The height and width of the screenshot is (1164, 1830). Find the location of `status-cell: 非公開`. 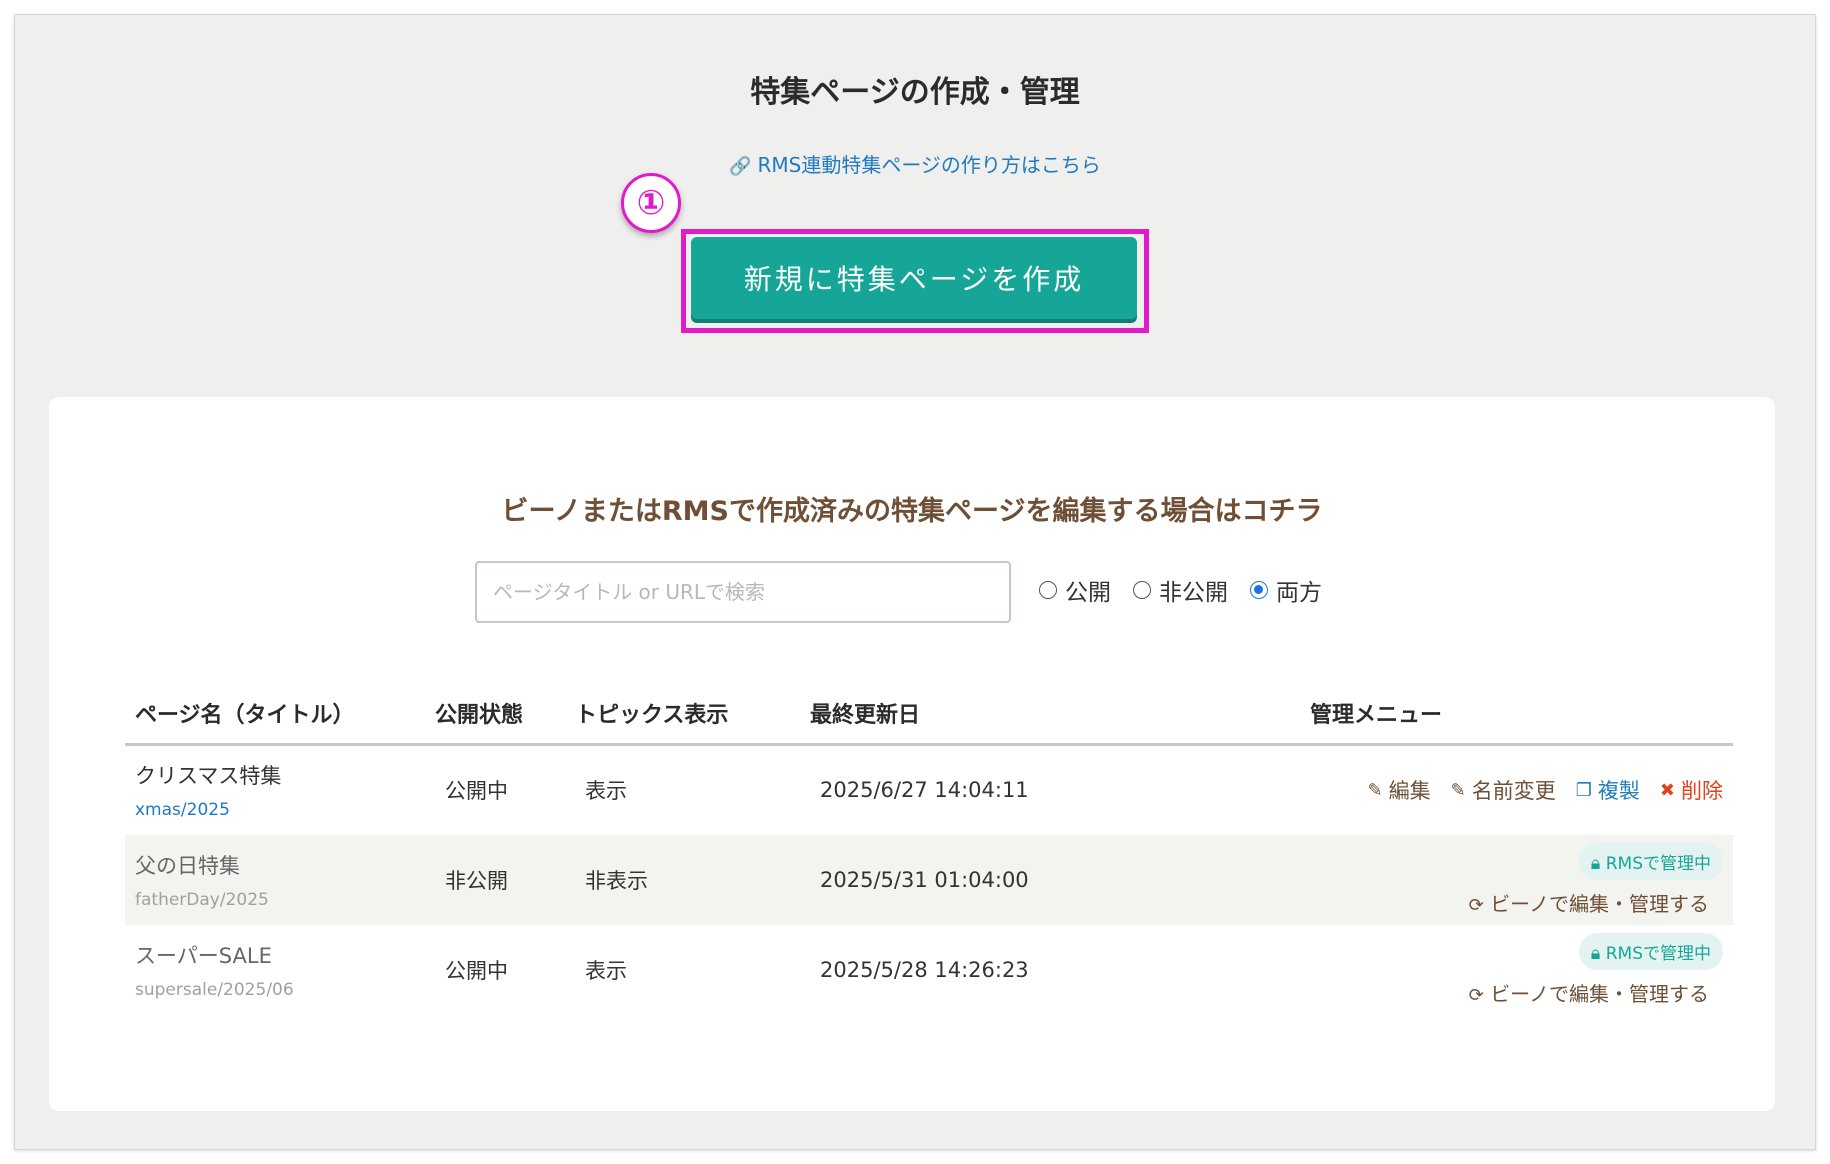

status-cell: 非公開 is located at coordinates (505, 879).